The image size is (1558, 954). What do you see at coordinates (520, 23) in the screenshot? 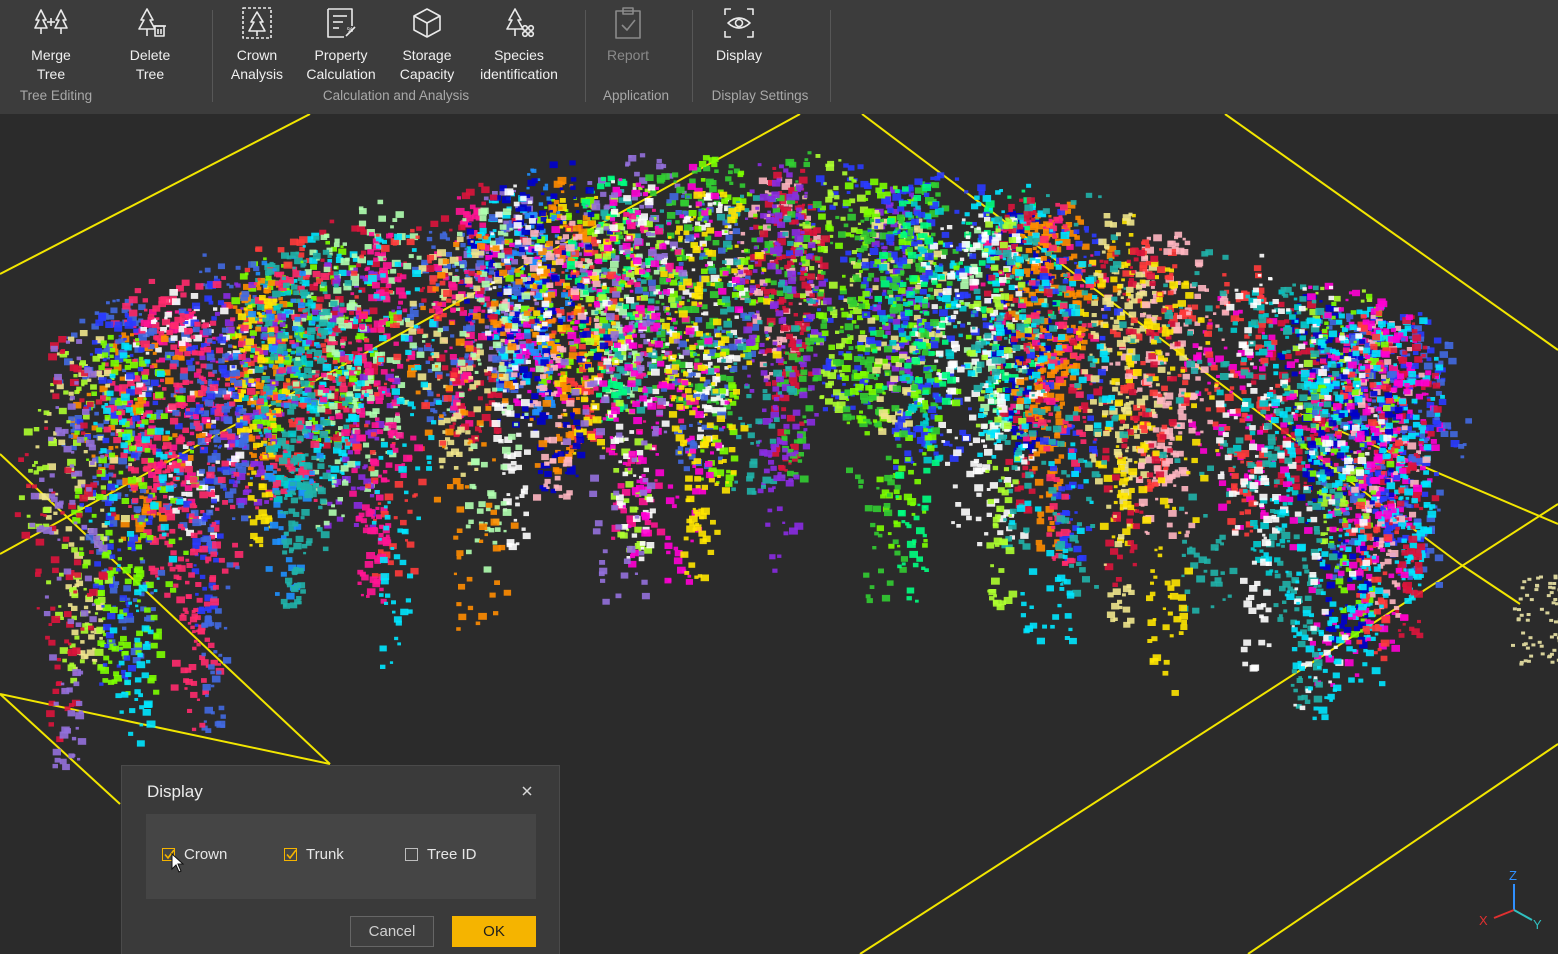
I see `species-identification-icon` at bounding box center [520, 23].